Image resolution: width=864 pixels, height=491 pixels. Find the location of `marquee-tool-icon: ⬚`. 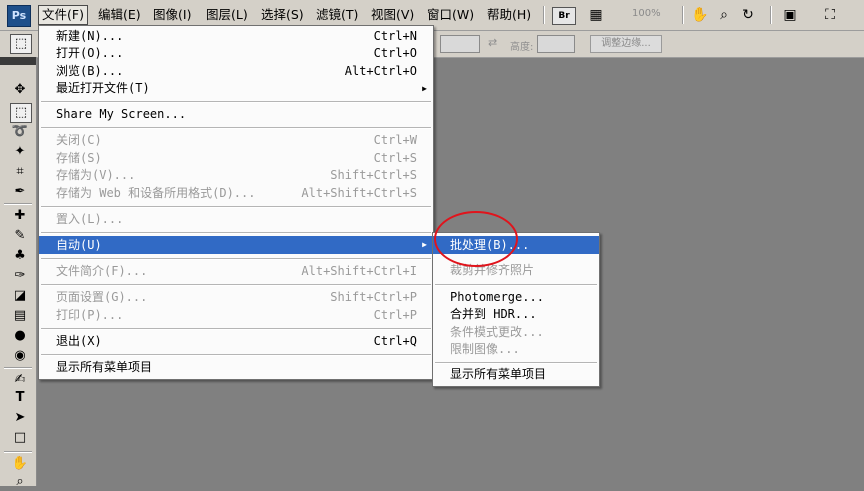

marquee-tool-icon: ⬚ is located at coordinates (21, 113).